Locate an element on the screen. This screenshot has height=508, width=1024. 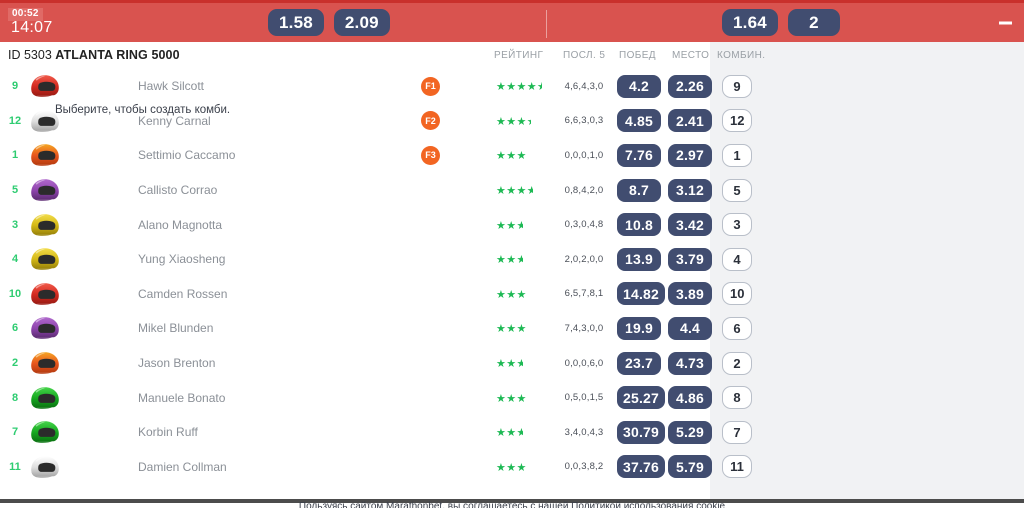
last5-cell: 0,3,0,4,8 is located at coordinates (584, 225).